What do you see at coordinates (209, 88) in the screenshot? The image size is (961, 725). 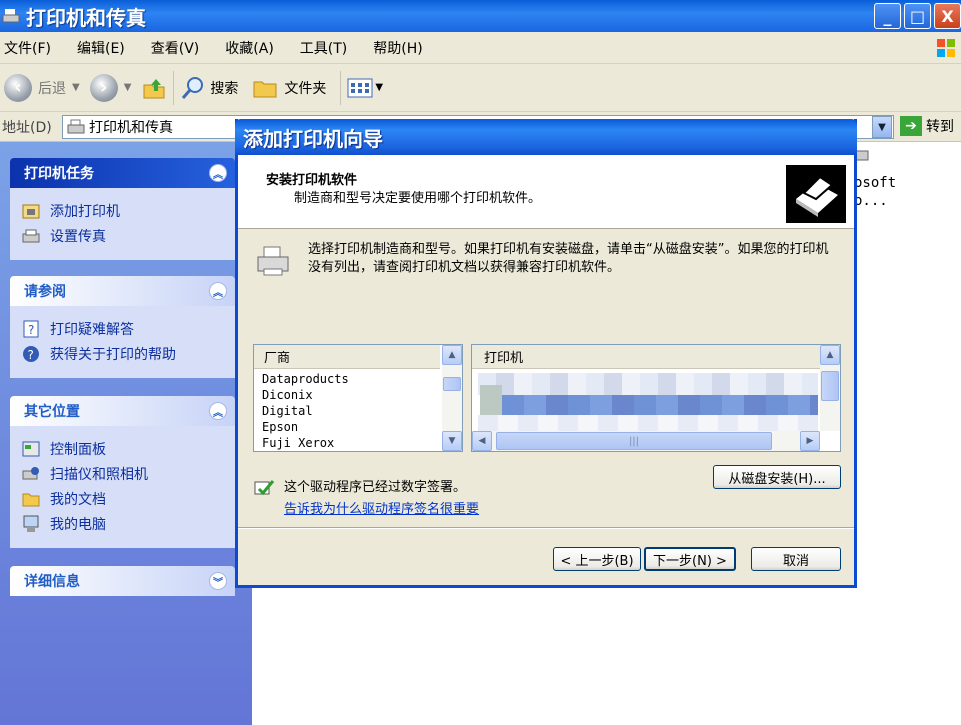 I see `search-button: 搜索` at bounding box center [209, 88].